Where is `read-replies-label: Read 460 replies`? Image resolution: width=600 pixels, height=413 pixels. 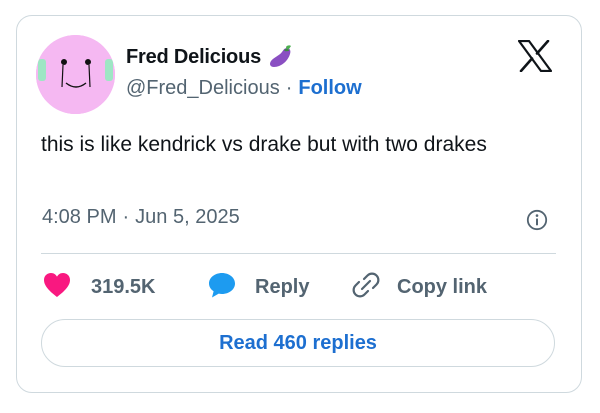 read-replies-label: Read 460 replies is located at coordinates (298, 342).